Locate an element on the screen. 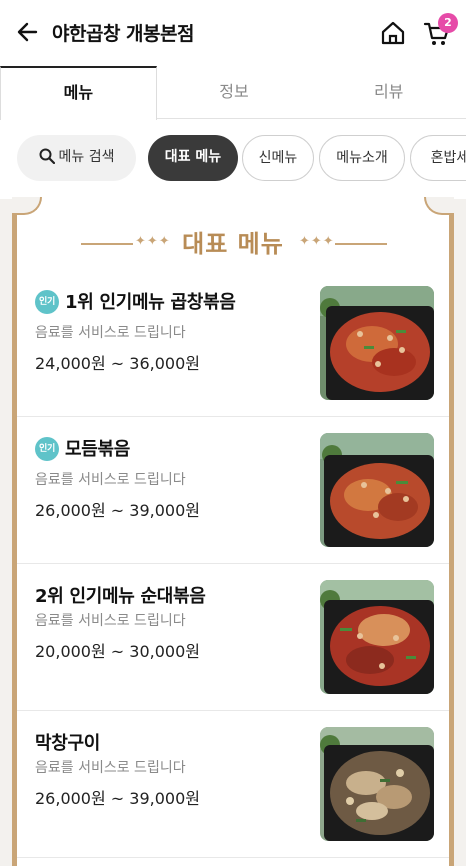  store-title: 야한곱창 개봉본점 is located at coordinates (123, 34).